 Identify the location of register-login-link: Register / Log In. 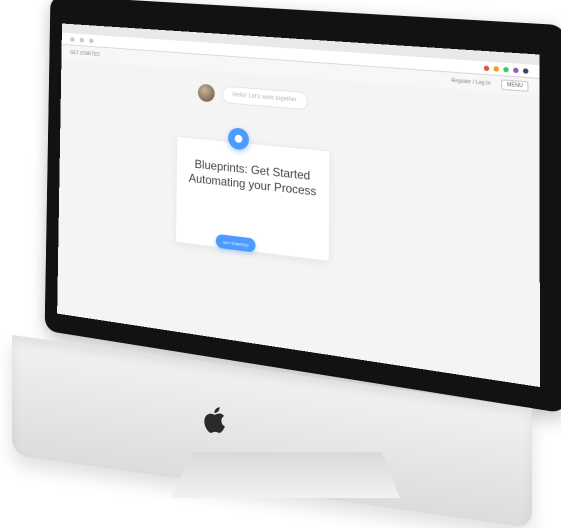
(470, 82).